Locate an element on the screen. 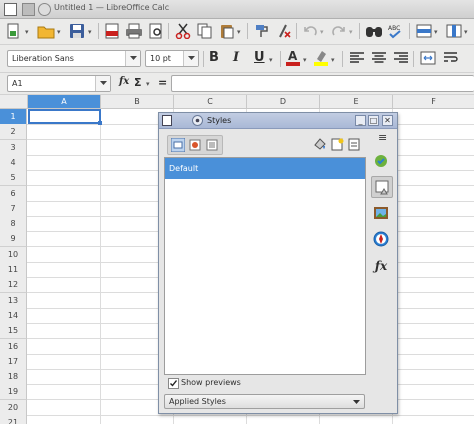  underline-dropdown-icon: ▾ is located at coordinates (271, 60).